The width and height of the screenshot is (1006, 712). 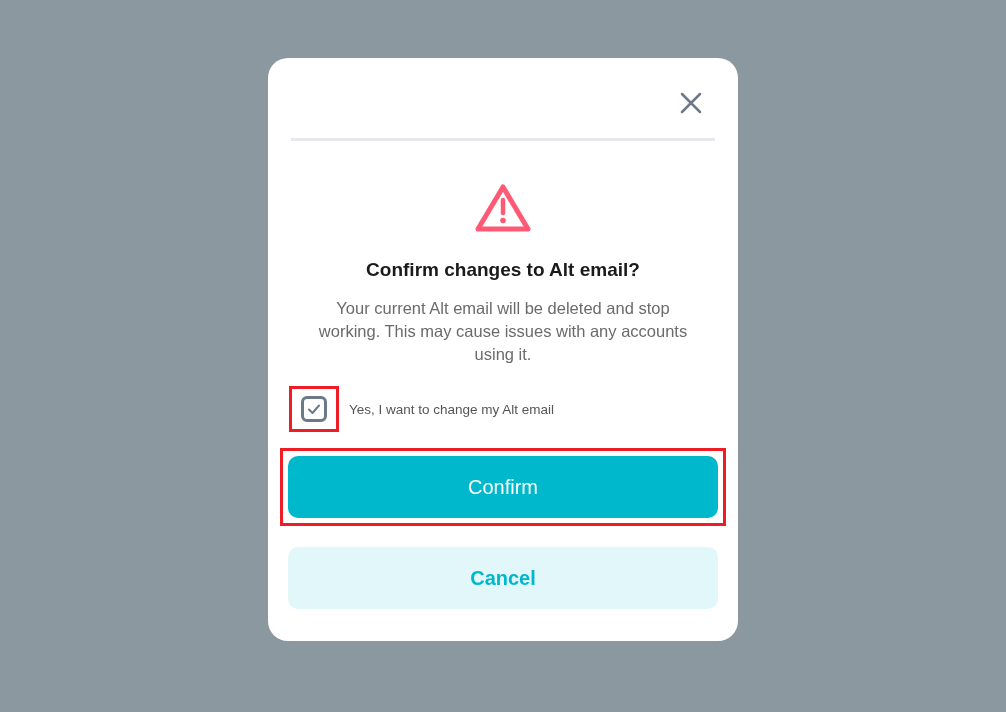 What do you see at coordinates (503, 208) in the screenshot?
I see `warning-icon` at bounding box center [503, 208].